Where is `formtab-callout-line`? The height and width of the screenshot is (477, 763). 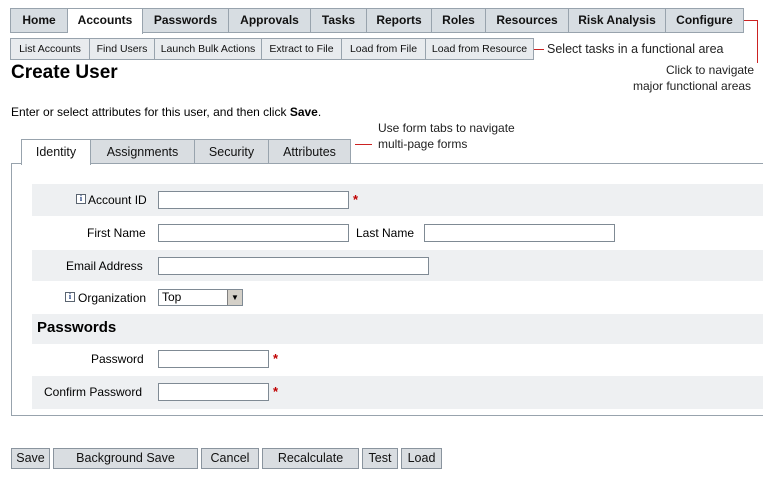 formtab-callout-line is located at coordinates (363, 144).